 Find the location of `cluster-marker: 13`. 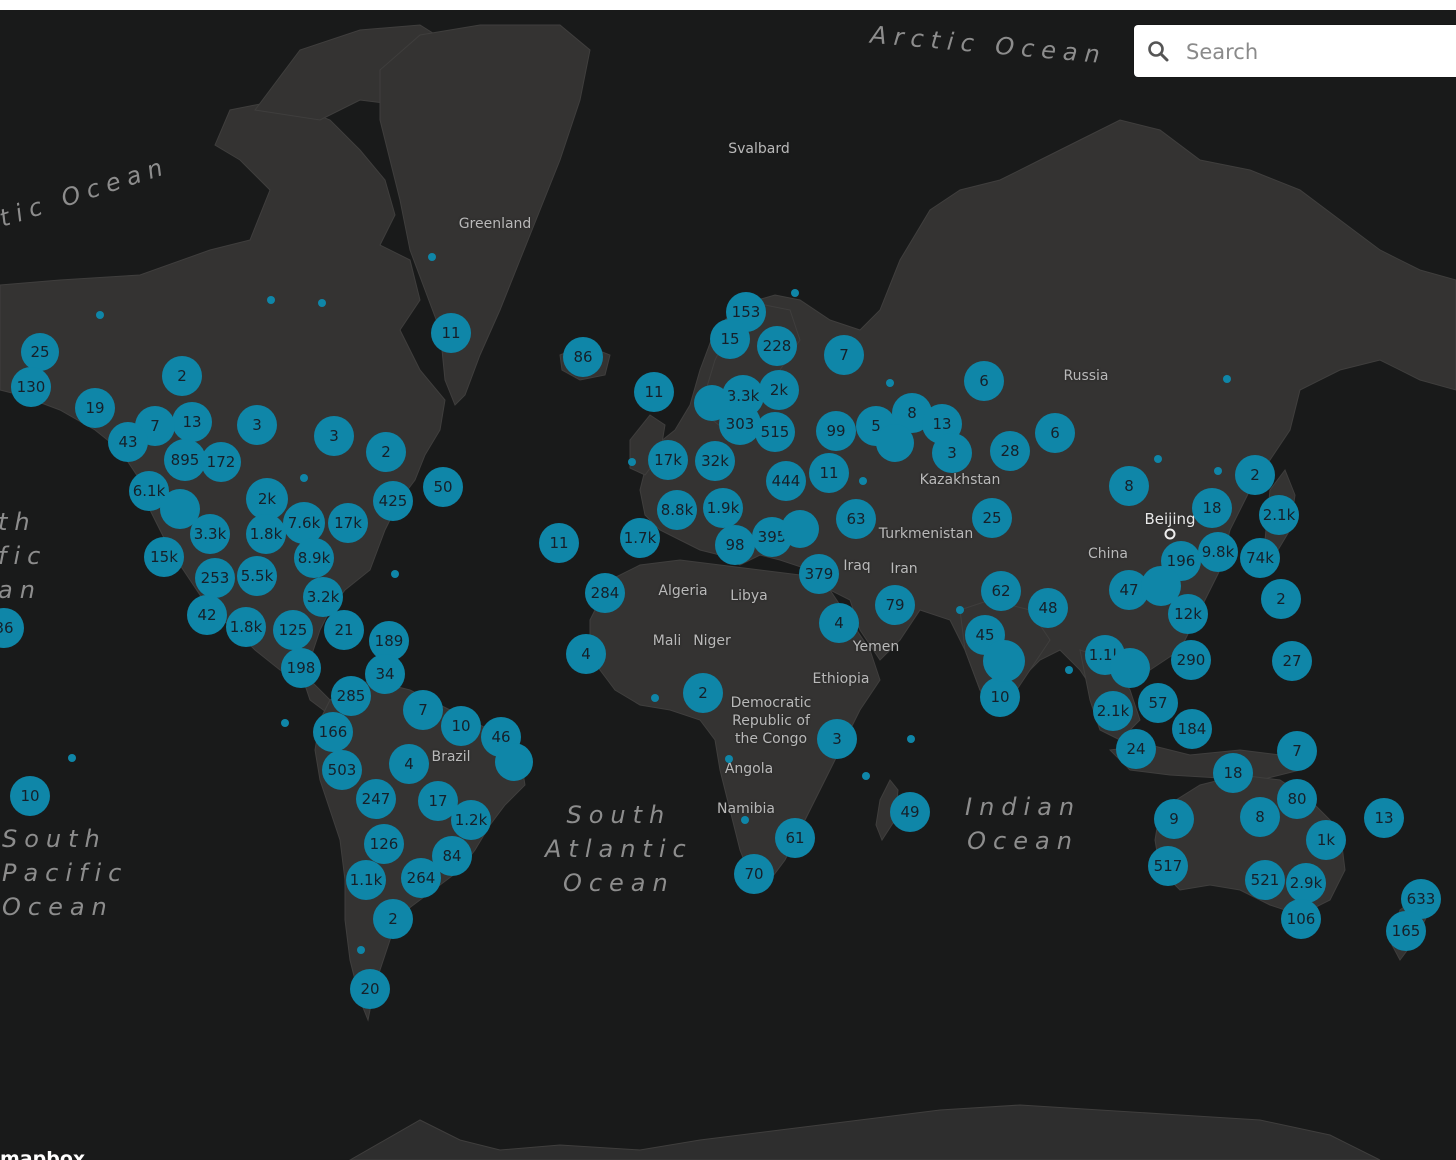

cluster-marker: 13 is located at coordinates (192, 422).